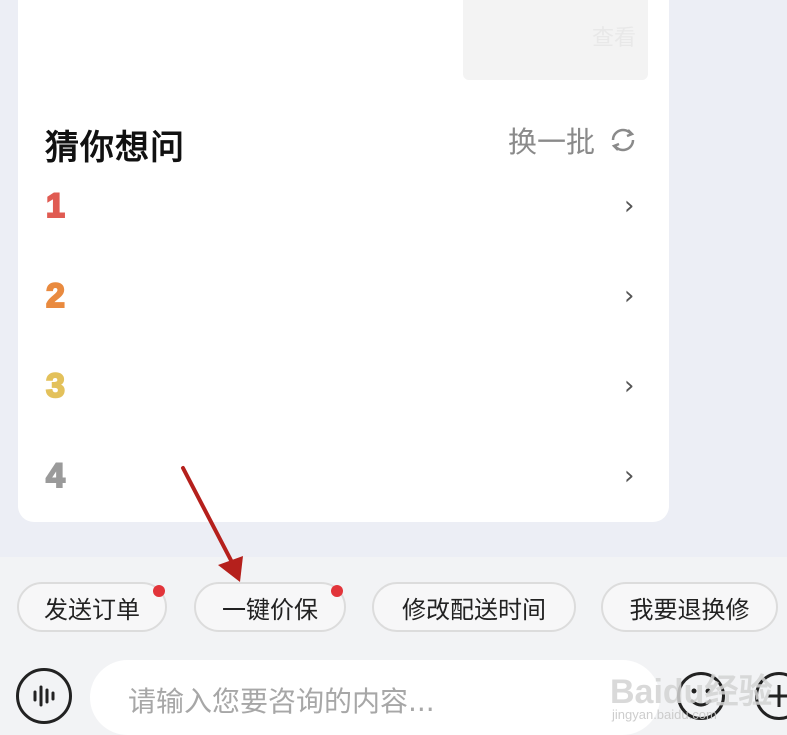 The width and height of the screenshot is (787, 735). What do you see at coordinates (55, 206) in the screenshot?
I see `suggestion-number: 1` at bounding box center [55, 206].